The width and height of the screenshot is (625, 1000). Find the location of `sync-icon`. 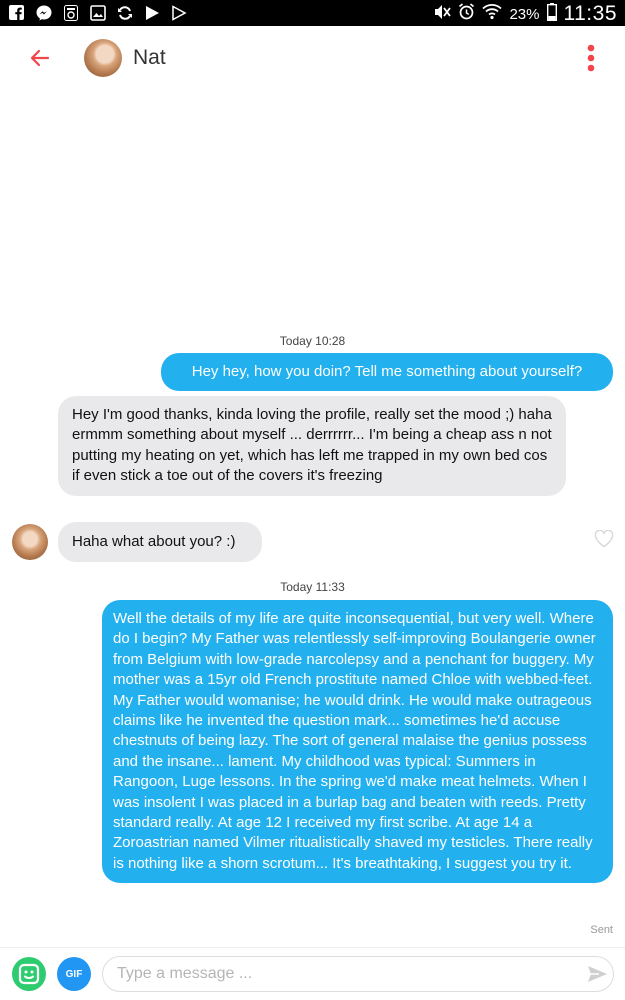

sync-icon is located at coordinates (124, 12).